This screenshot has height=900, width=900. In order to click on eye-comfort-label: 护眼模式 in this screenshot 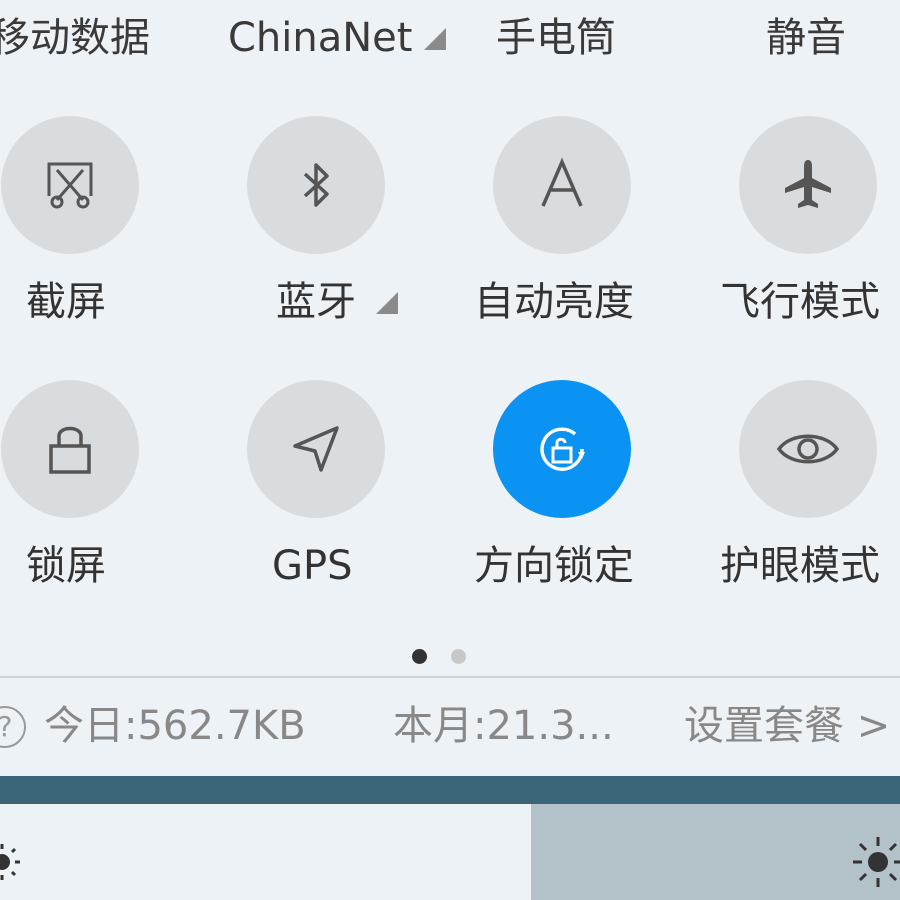, I will do `click(800, 566)`.